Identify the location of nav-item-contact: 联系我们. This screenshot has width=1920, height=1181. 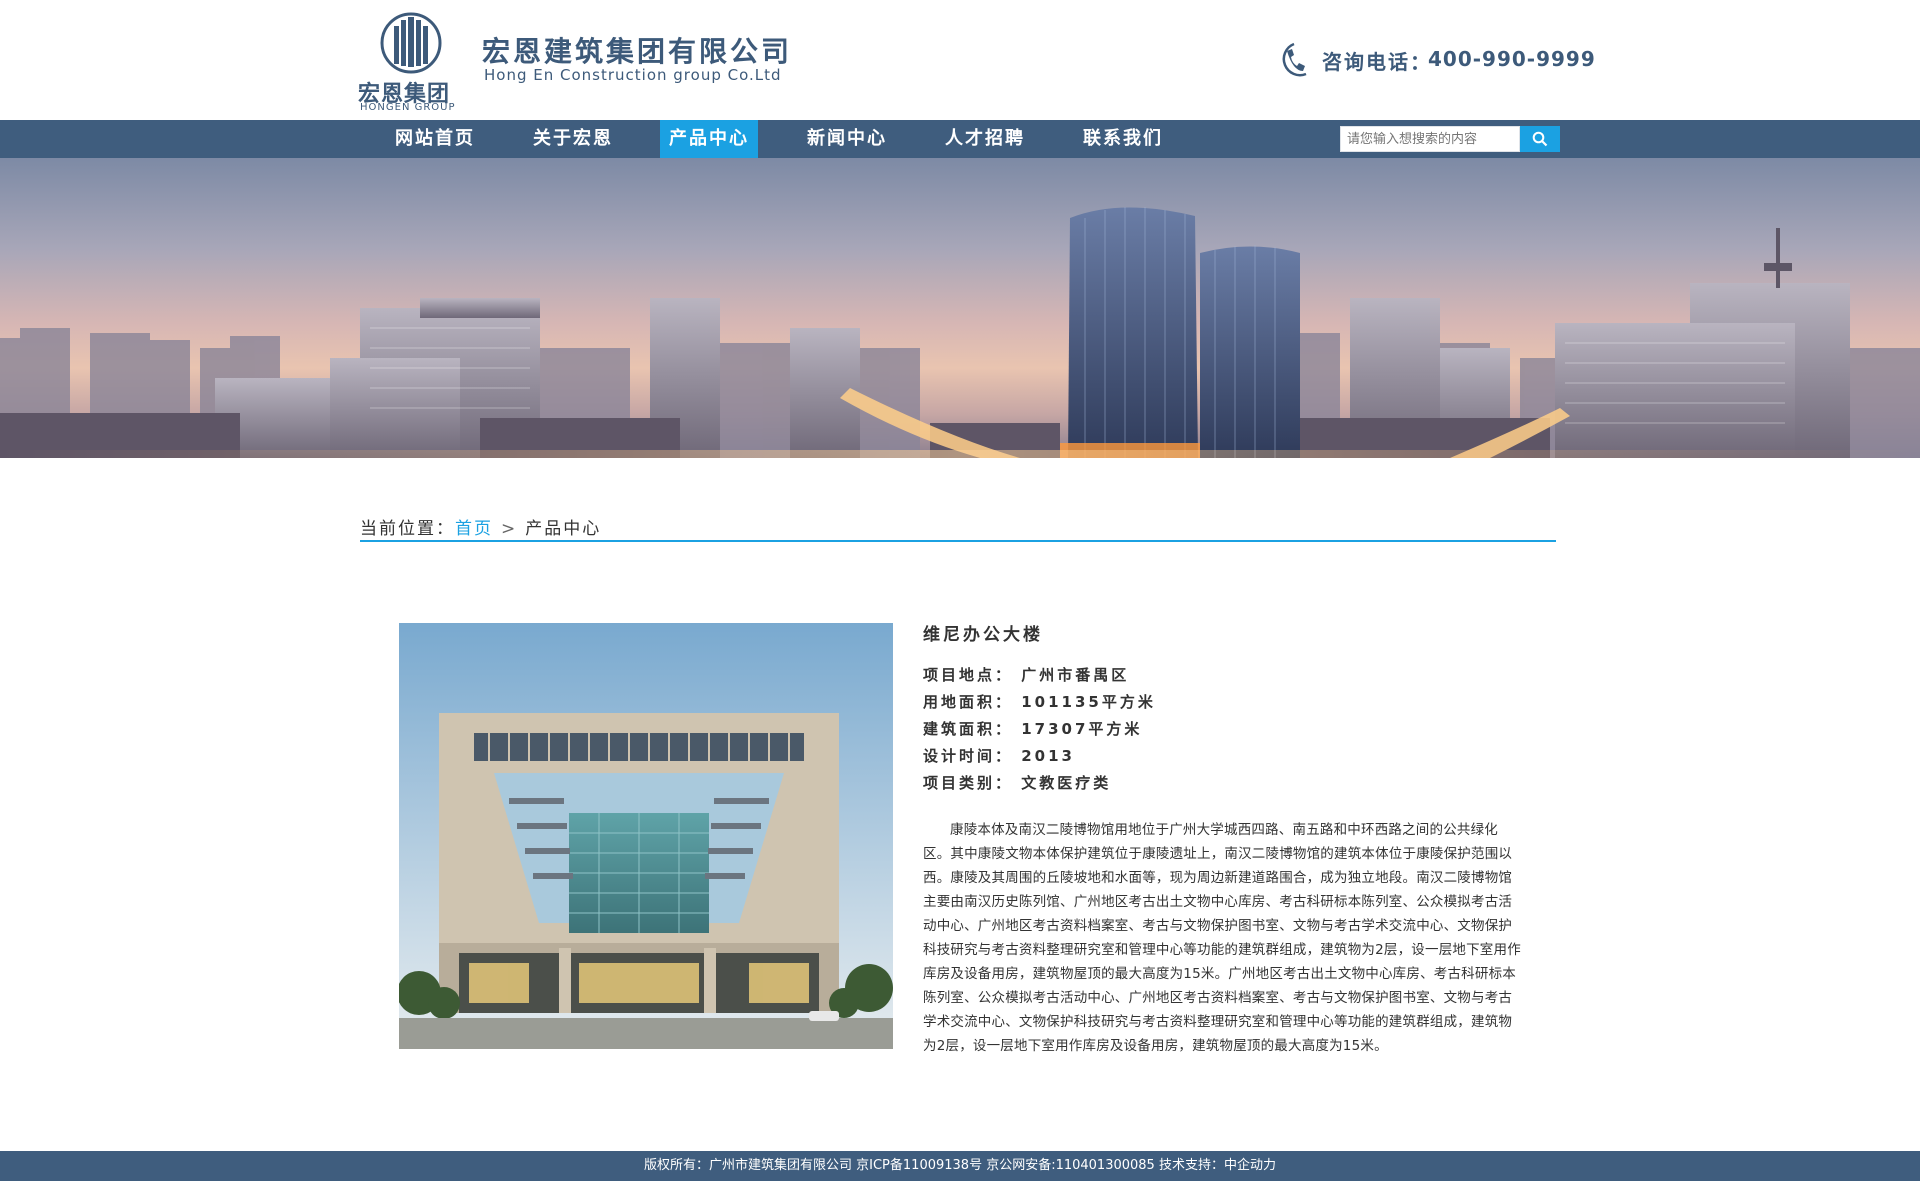
(1123, 139).